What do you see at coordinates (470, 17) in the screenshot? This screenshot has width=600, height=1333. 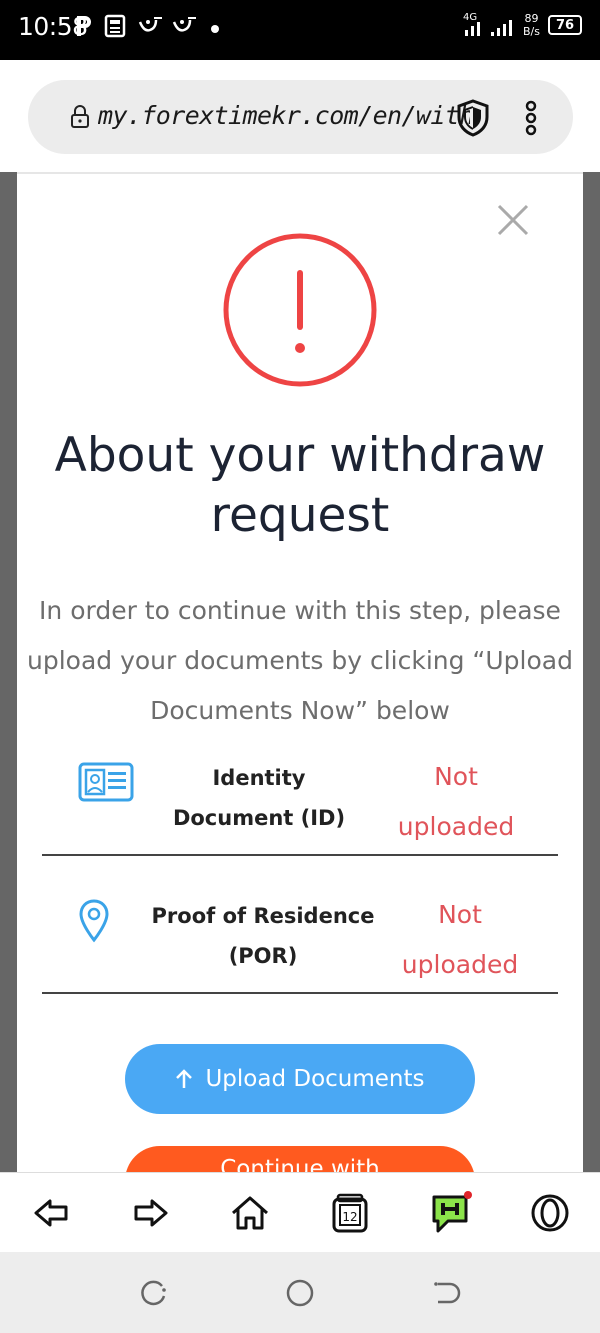 I see `network-type: 4G` at bounding box center [470, 17].